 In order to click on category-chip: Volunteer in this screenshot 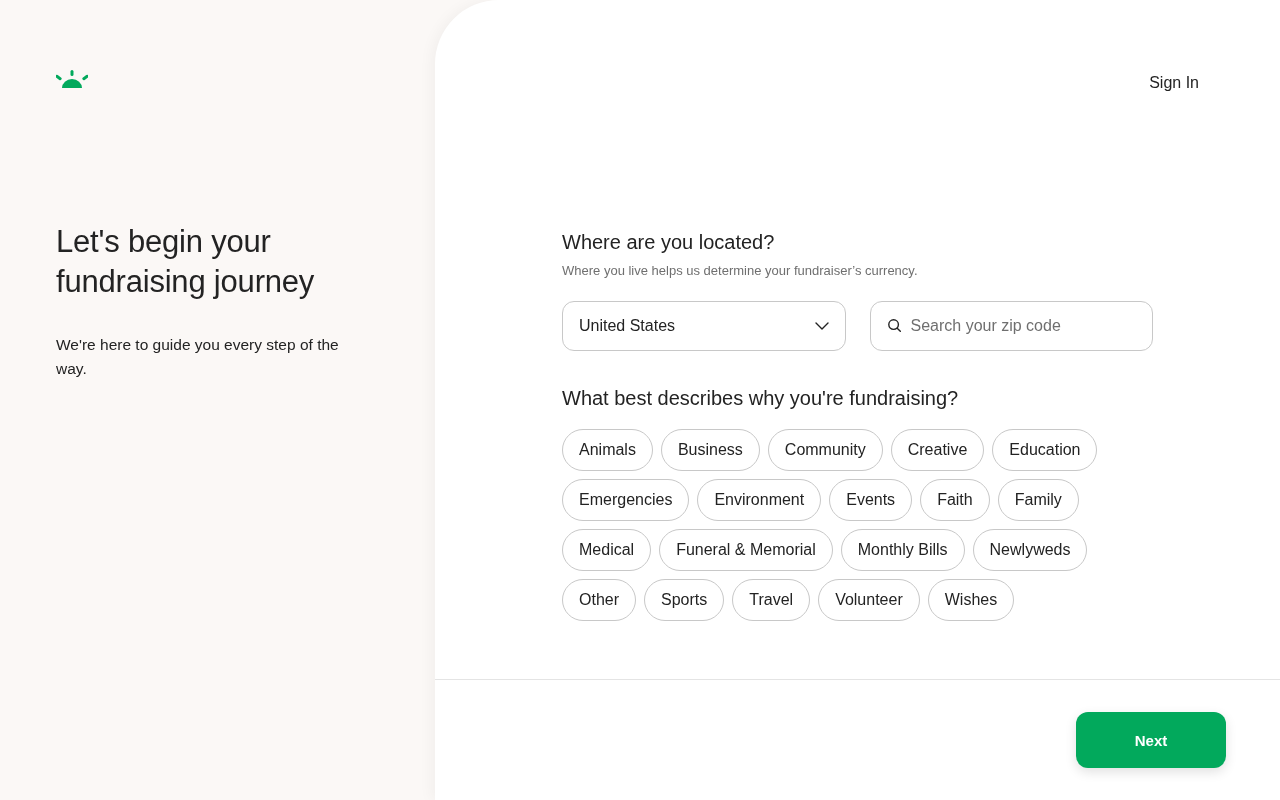, I will do `click(869, 600)`.